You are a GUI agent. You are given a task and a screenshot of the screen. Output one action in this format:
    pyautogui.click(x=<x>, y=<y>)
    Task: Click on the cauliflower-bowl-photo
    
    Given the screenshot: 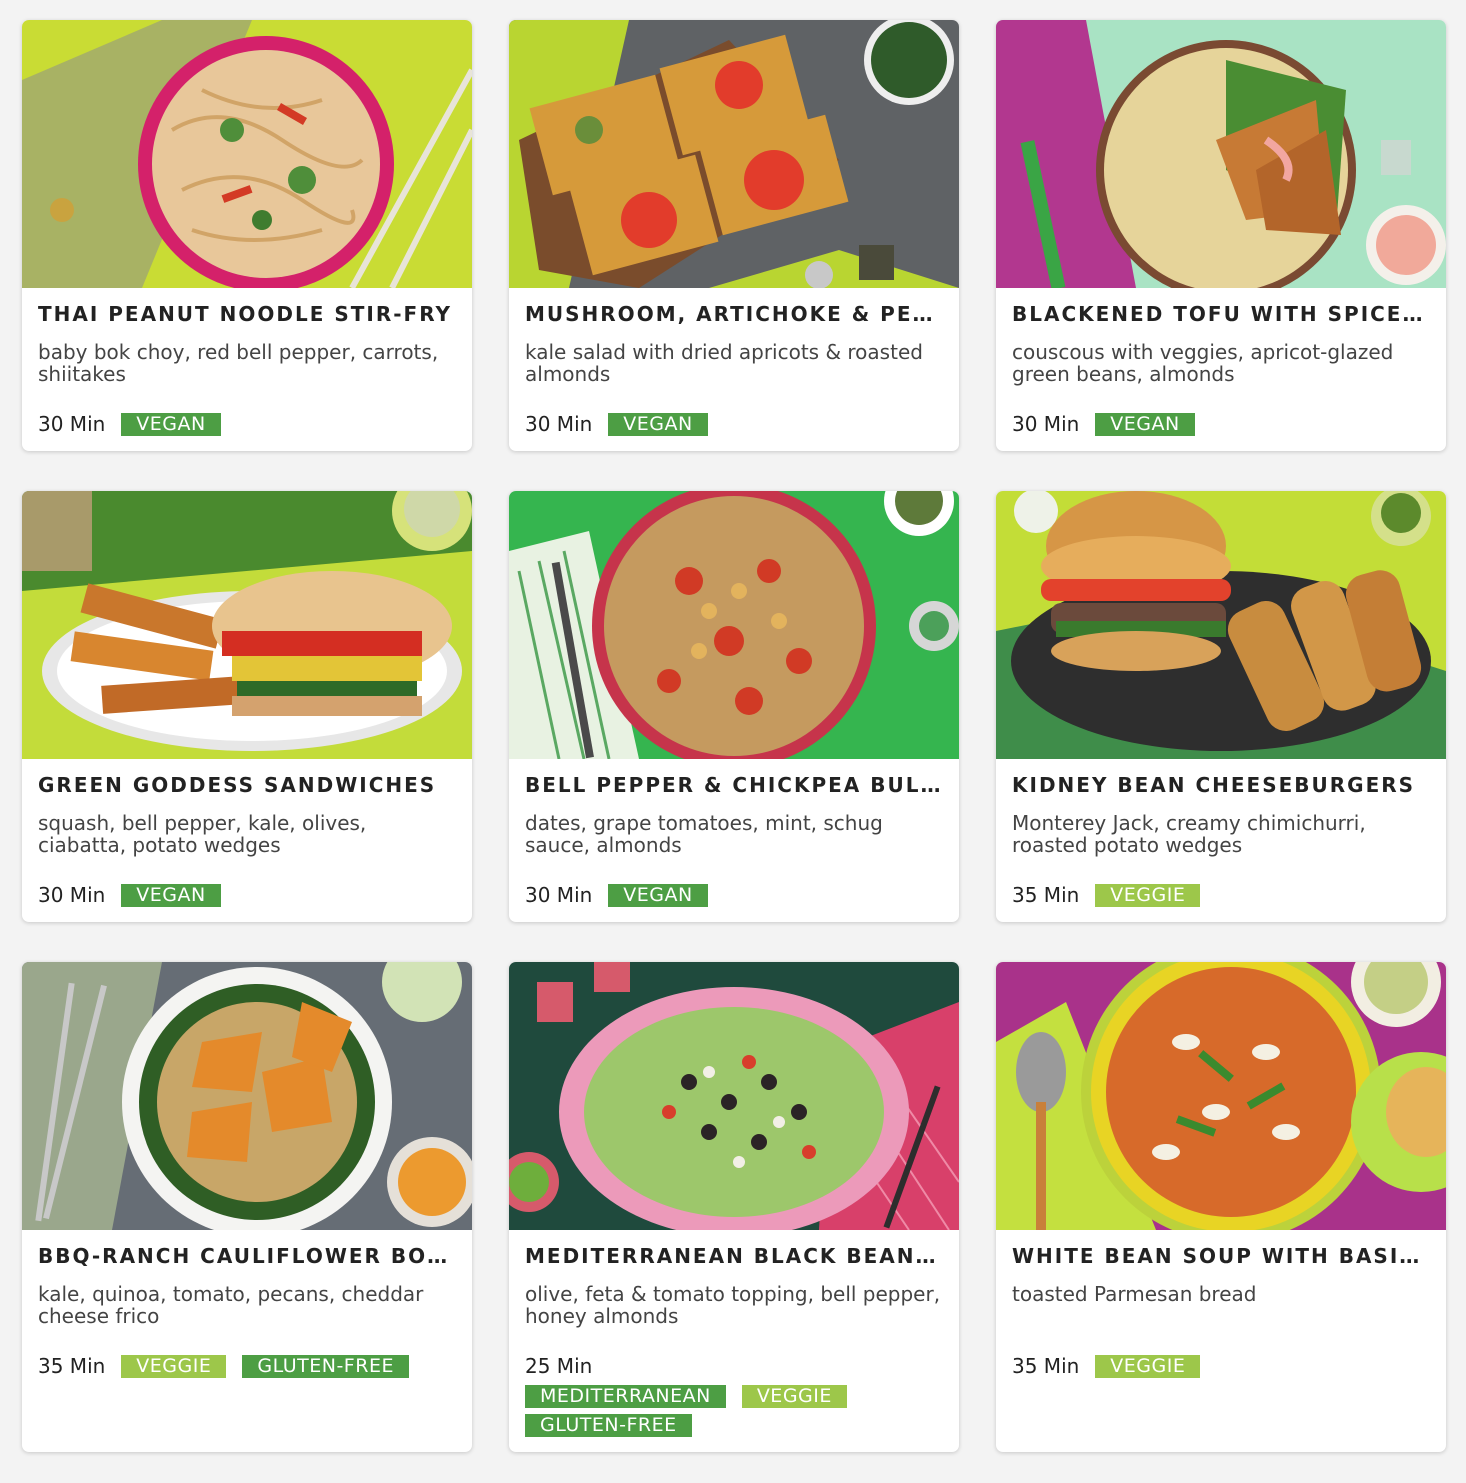 What is the action you would take?
    pyautogui.click(x=247, y=1096)
    